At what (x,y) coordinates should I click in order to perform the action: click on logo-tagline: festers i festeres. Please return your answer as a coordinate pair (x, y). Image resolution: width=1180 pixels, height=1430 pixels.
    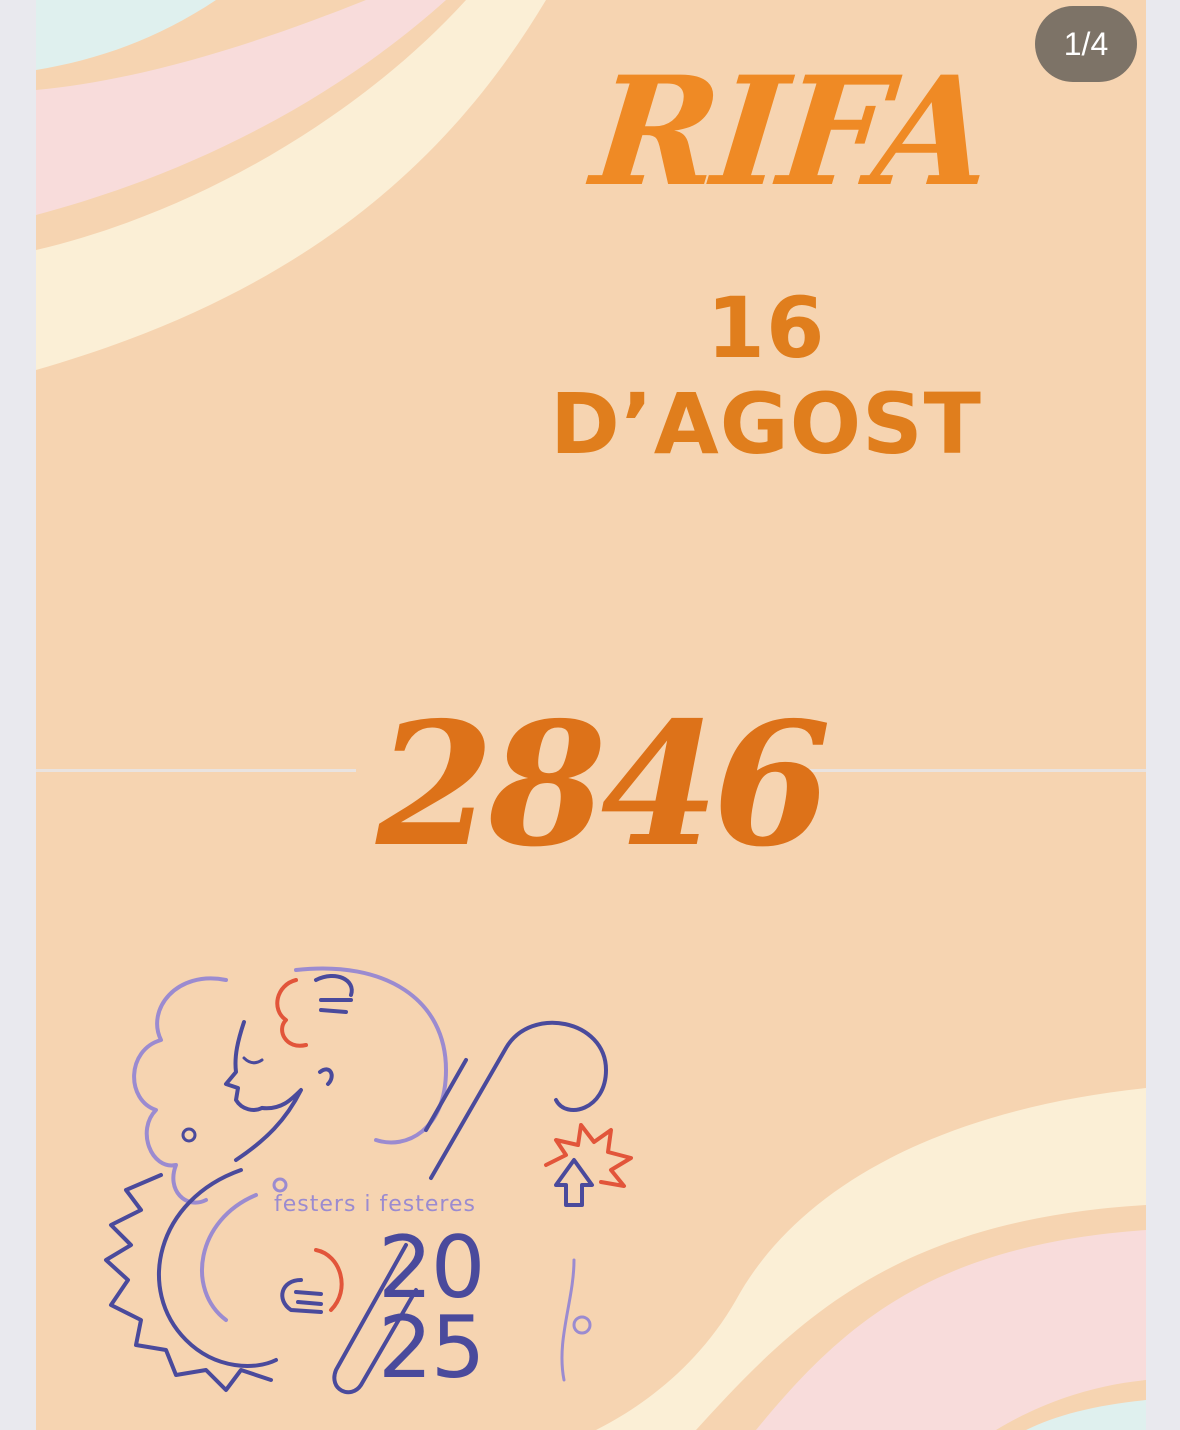
    Looking at the image, I should click on (375, 1204).